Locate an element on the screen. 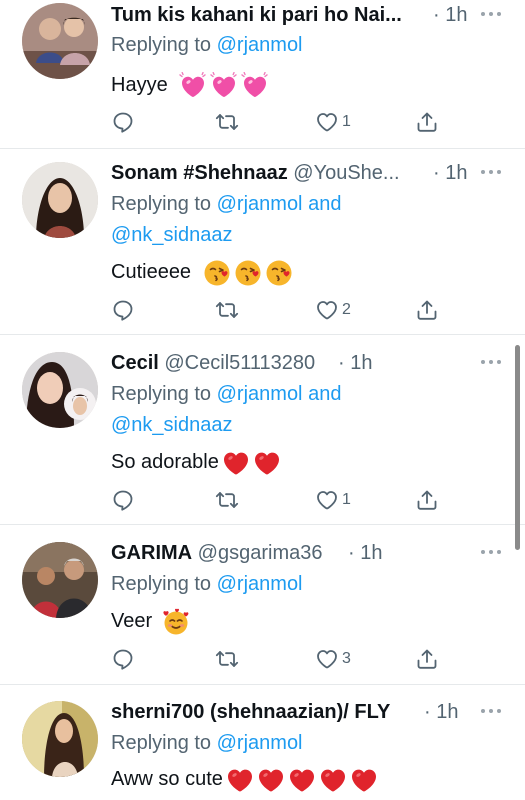 The width and height of the screenshot is (525, 800). tweet-header: sherni700 (shehnaazian)/ FLY is located at coordinates (282, 712).